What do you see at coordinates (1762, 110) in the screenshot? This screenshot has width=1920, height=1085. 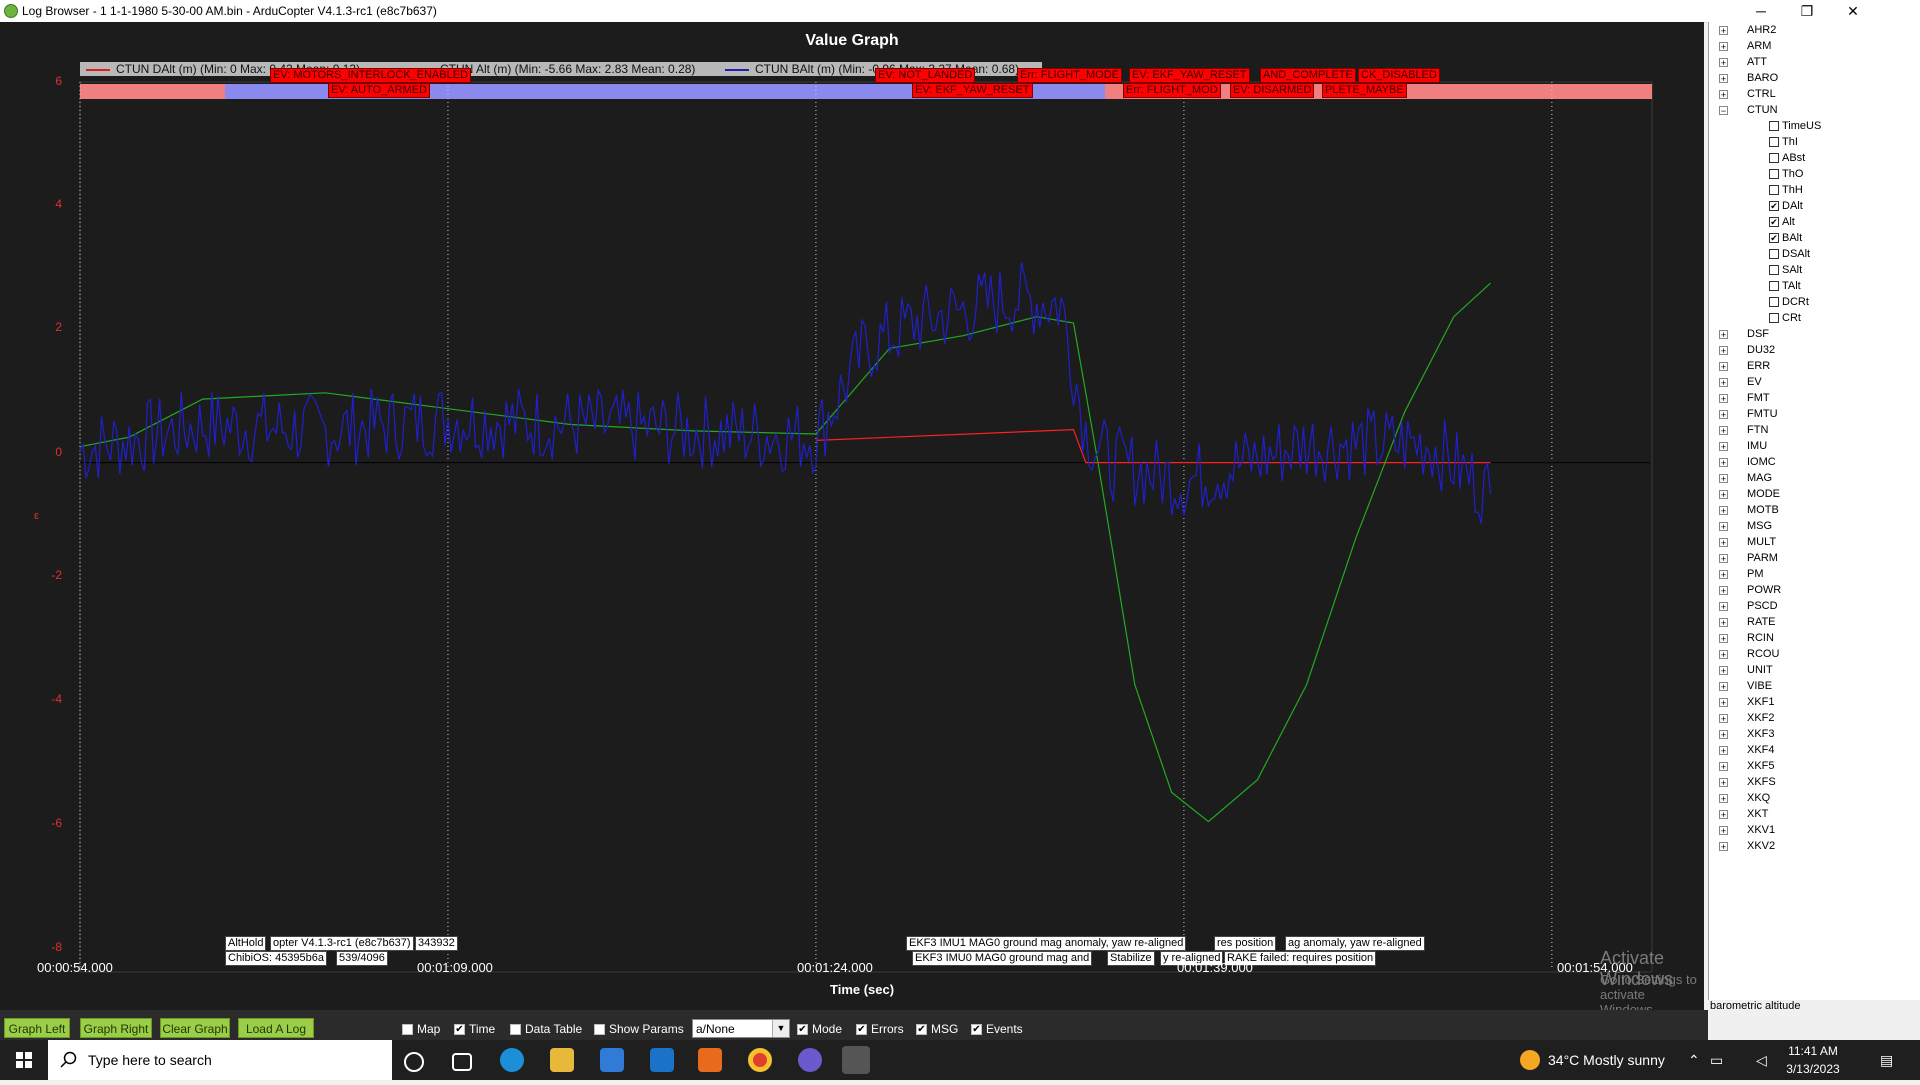 I see `tree-group-ctun: CTUN` at bounding box center [1762, 110].